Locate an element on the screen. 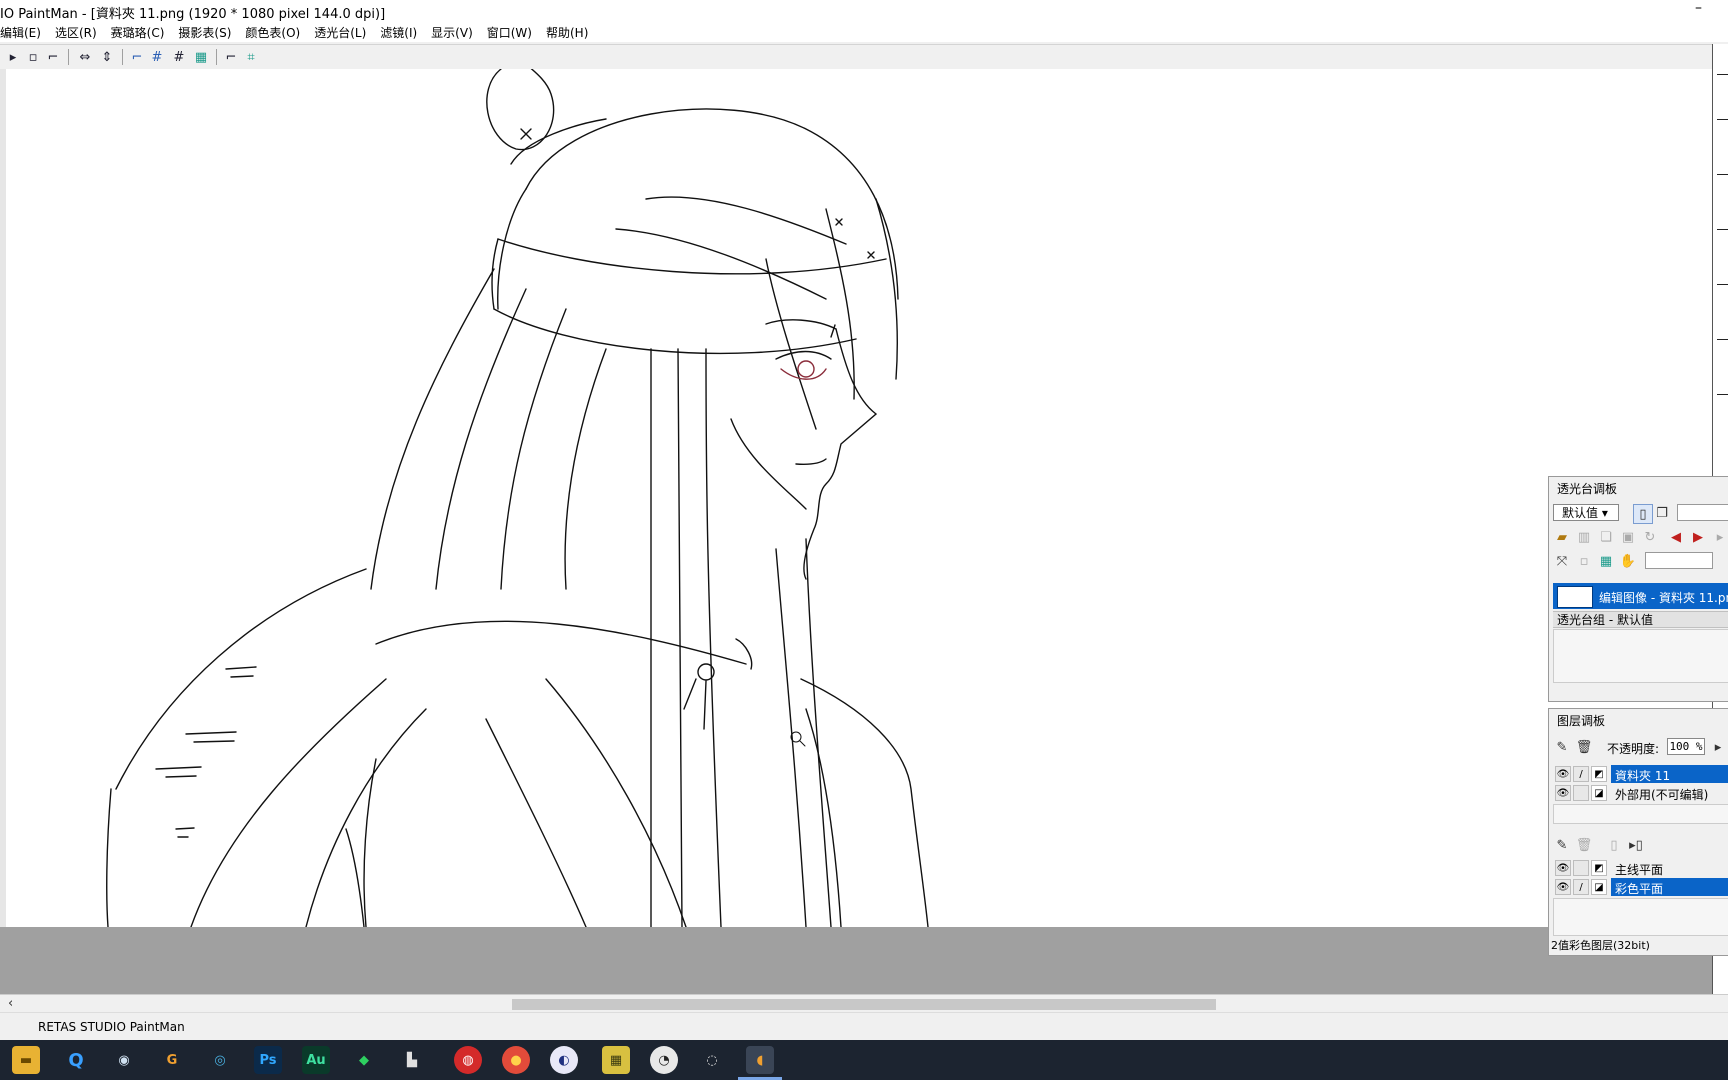  crop-frame-icon: ⌗ is located at coordinates (251, 57).